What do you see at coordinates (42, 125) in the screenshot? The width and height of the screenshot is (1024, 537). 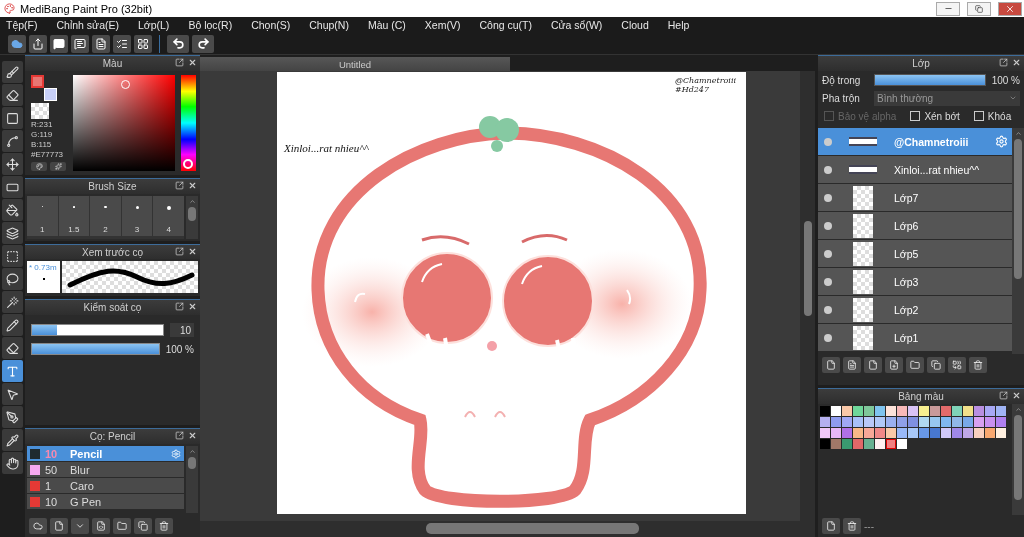 I see `color-value: R:231` at bounding box center [42, 125].